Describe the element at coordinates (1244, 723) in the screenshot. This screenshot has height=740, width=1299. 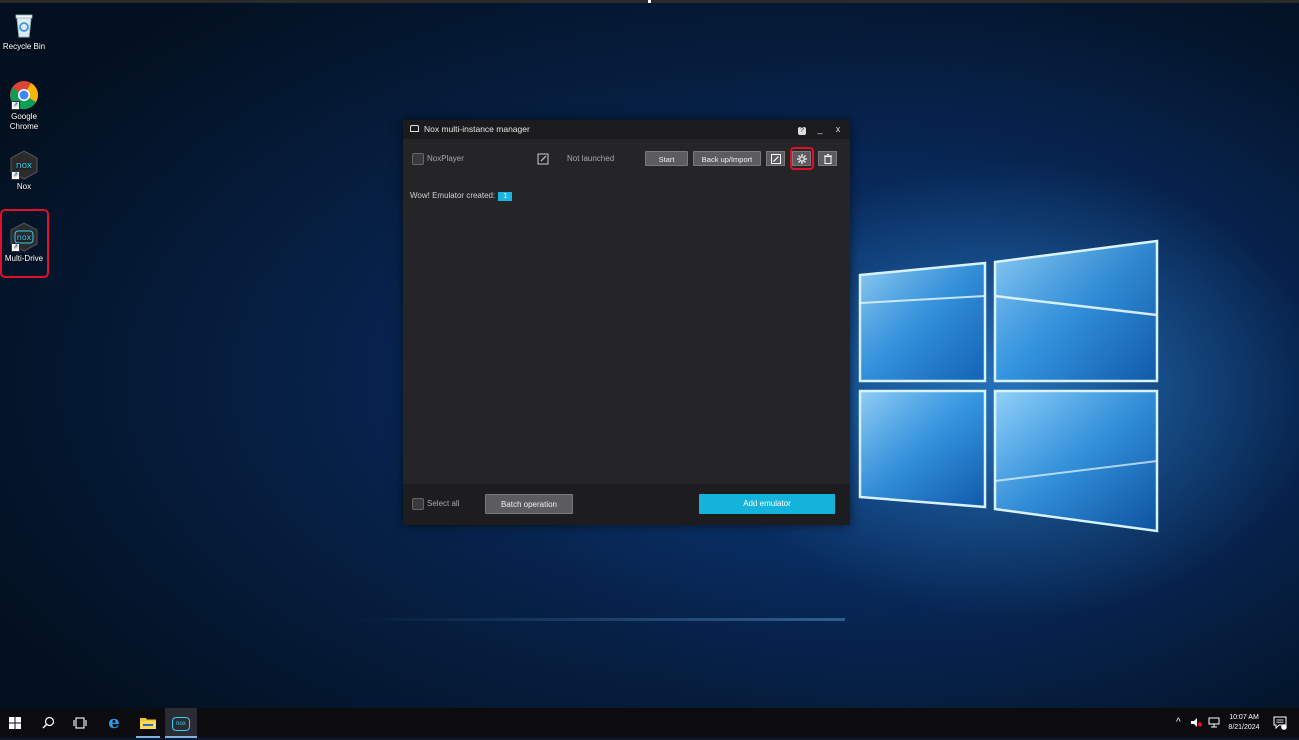
I see `clock: 10:07 AM 8/21/2024` at that location.